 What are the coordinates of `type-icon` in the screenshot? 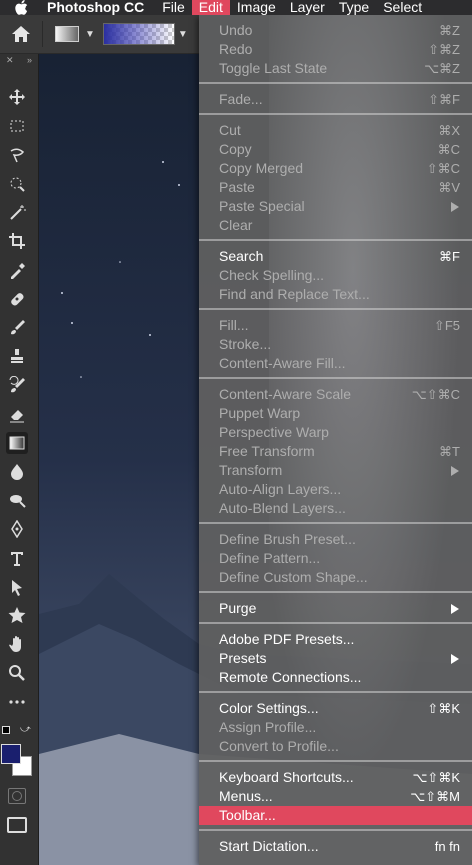 It's located at (17, 558).